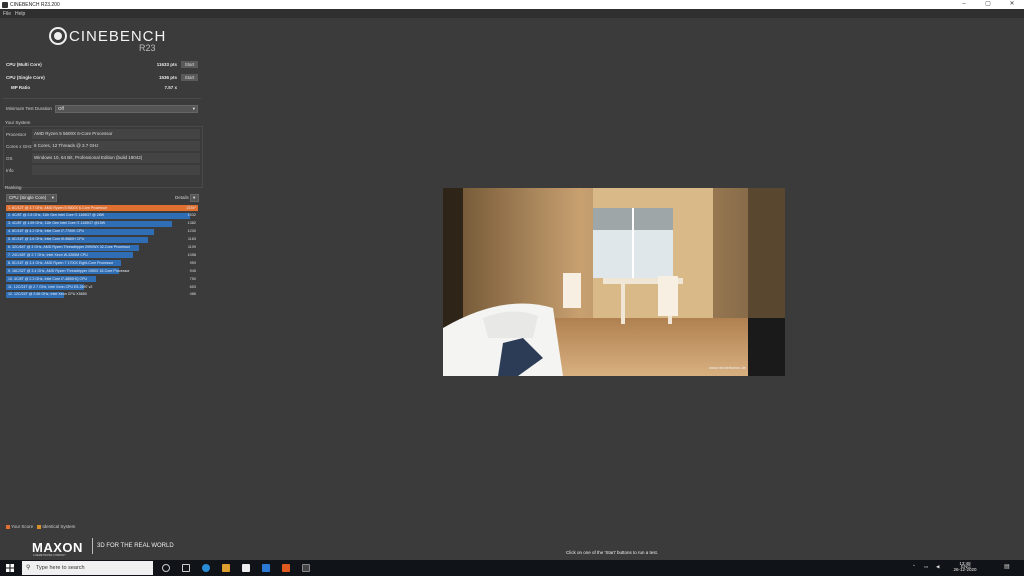 This screenshot has width=1024, height=576. I want to click on menu-file: File, so click(7, 14).